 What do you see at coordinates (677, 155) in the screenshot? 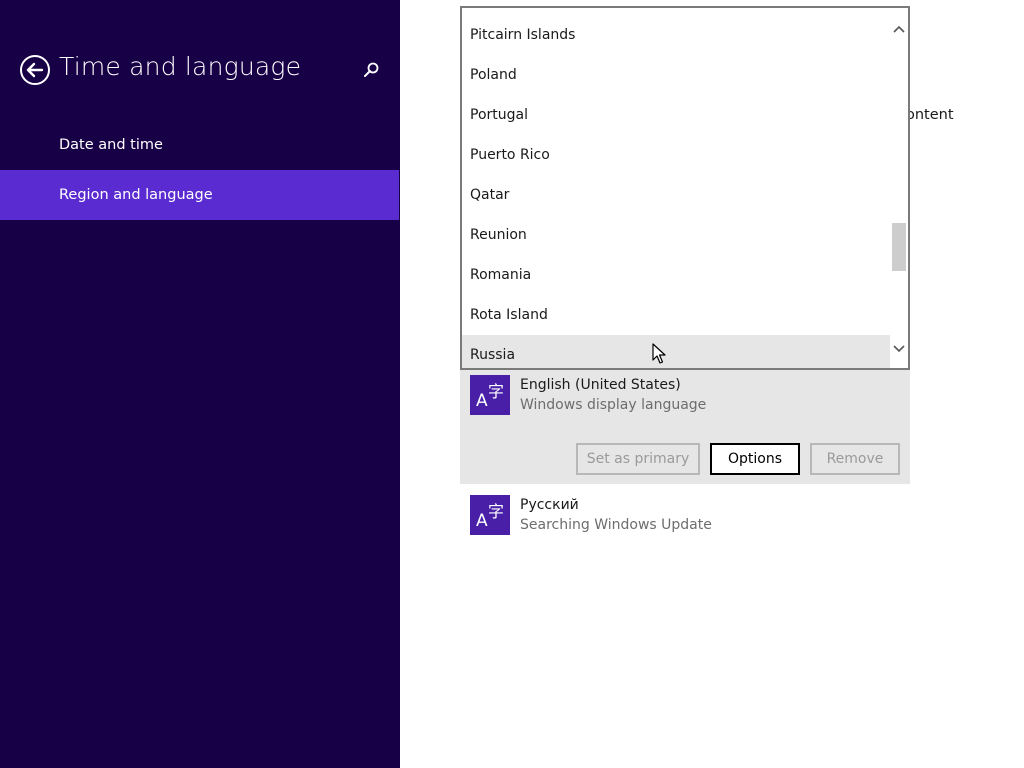
I see `dropdown-item: Puerto Rico` at bounding box center [677, 155].